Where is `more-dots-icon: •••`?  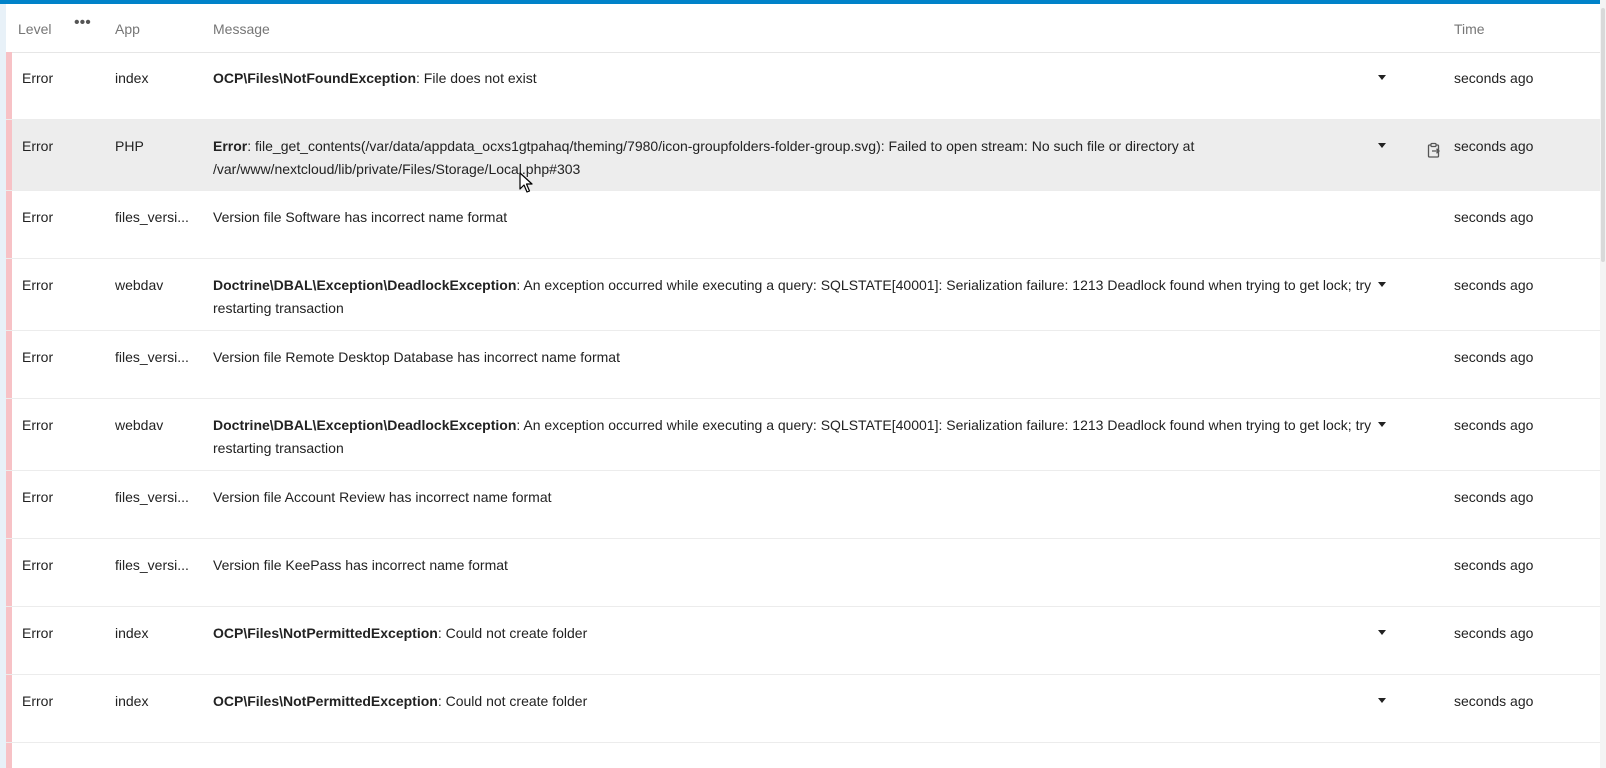 more-dots-icon: ••• is located at coordinates (82, 23).